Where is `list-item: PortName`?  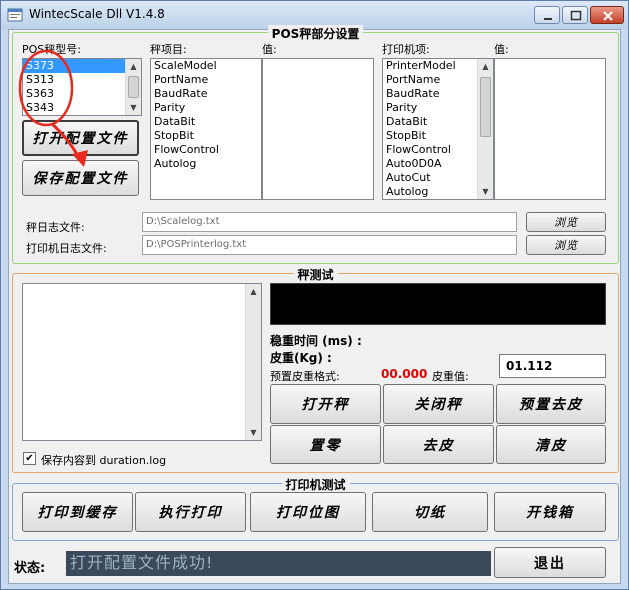
list-item: PortName is located at coordinates (206, 80).